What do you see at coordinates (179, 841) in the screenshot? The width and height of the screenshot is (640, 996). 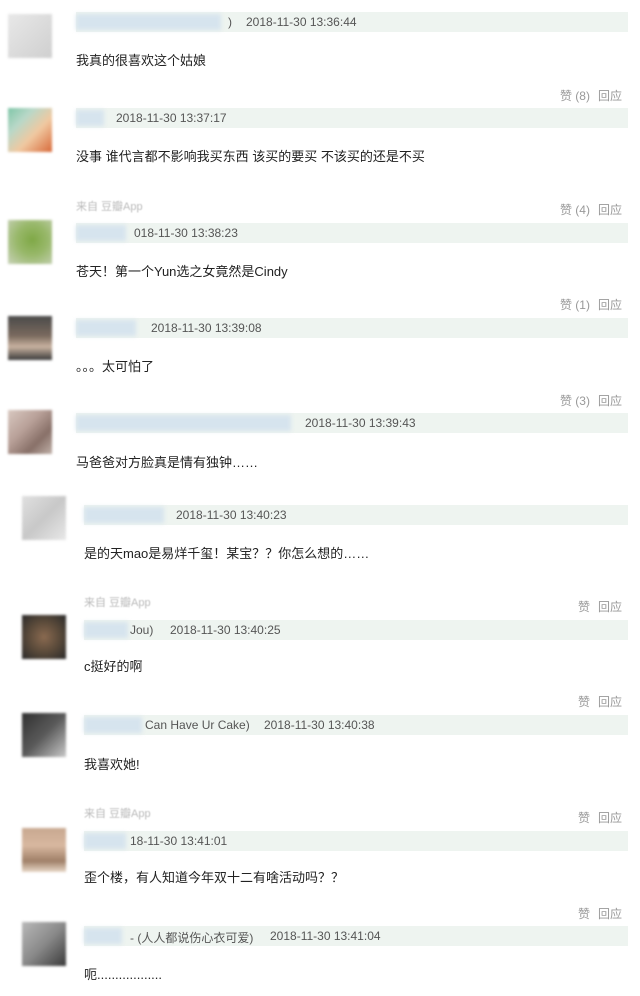 I see `comment-time: 18-11-30 13:41:01` at bounding box center [179, 841].